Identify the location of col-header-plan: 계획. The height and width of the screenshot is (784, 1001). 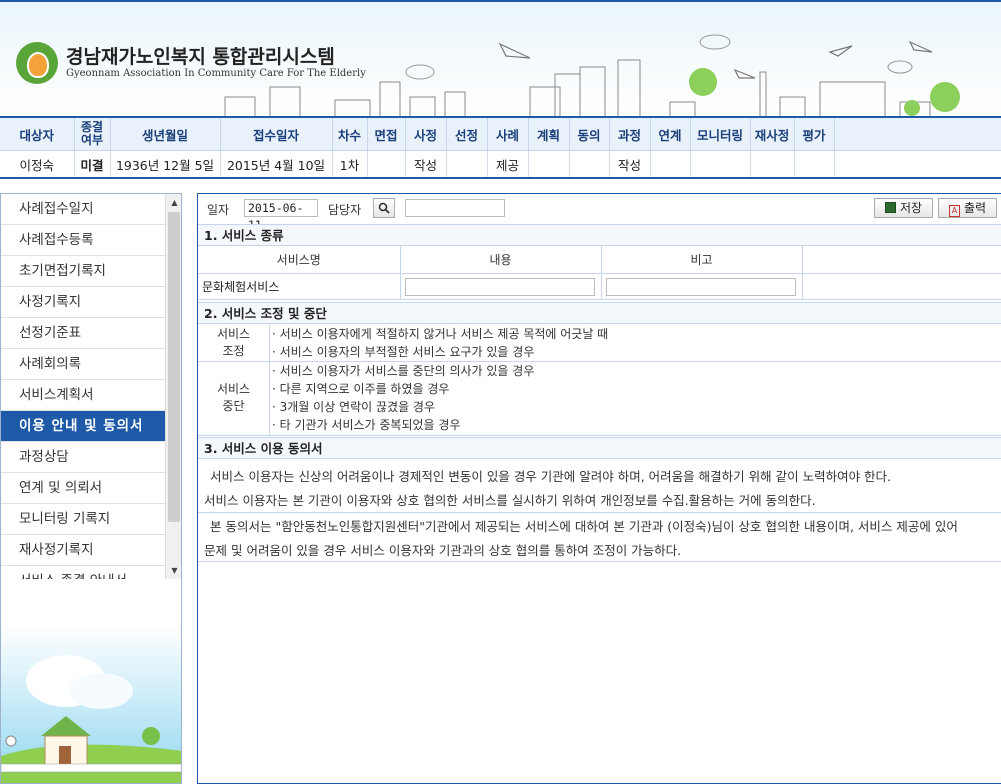
(549, 134).